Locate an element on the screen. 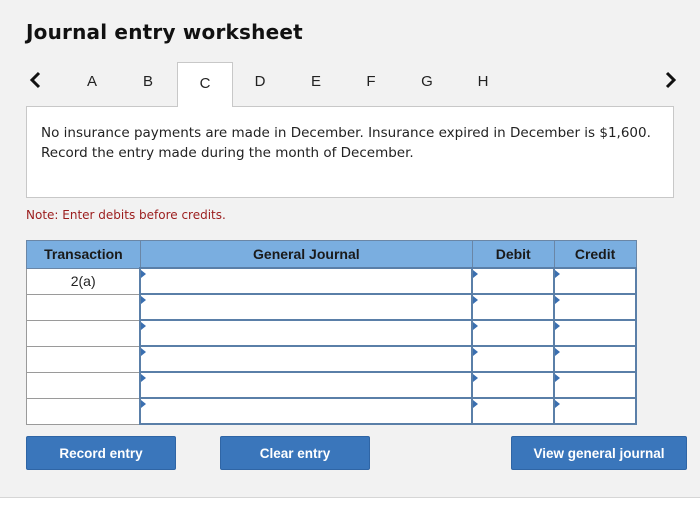  tab-label: E is located at coordinates (315, 81).